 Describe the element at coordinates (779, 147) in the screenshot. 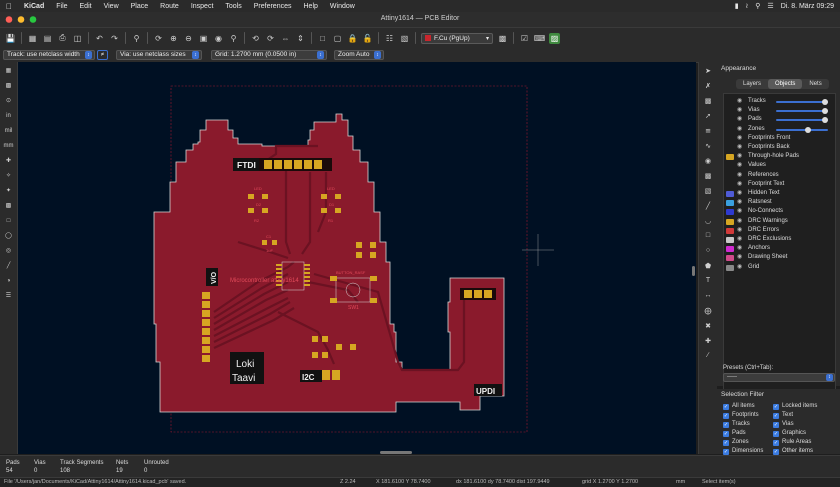

I see `object-row: ◉ Footprints Back` at that location.